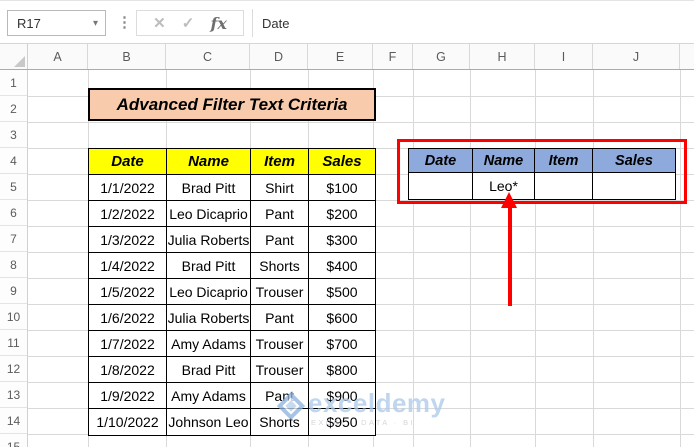 The image size is (694, 447). Describe the element at coordinates (209, 344) in the screenshot. I see `data-table-cell-7-1: Amy Adams` at that location.